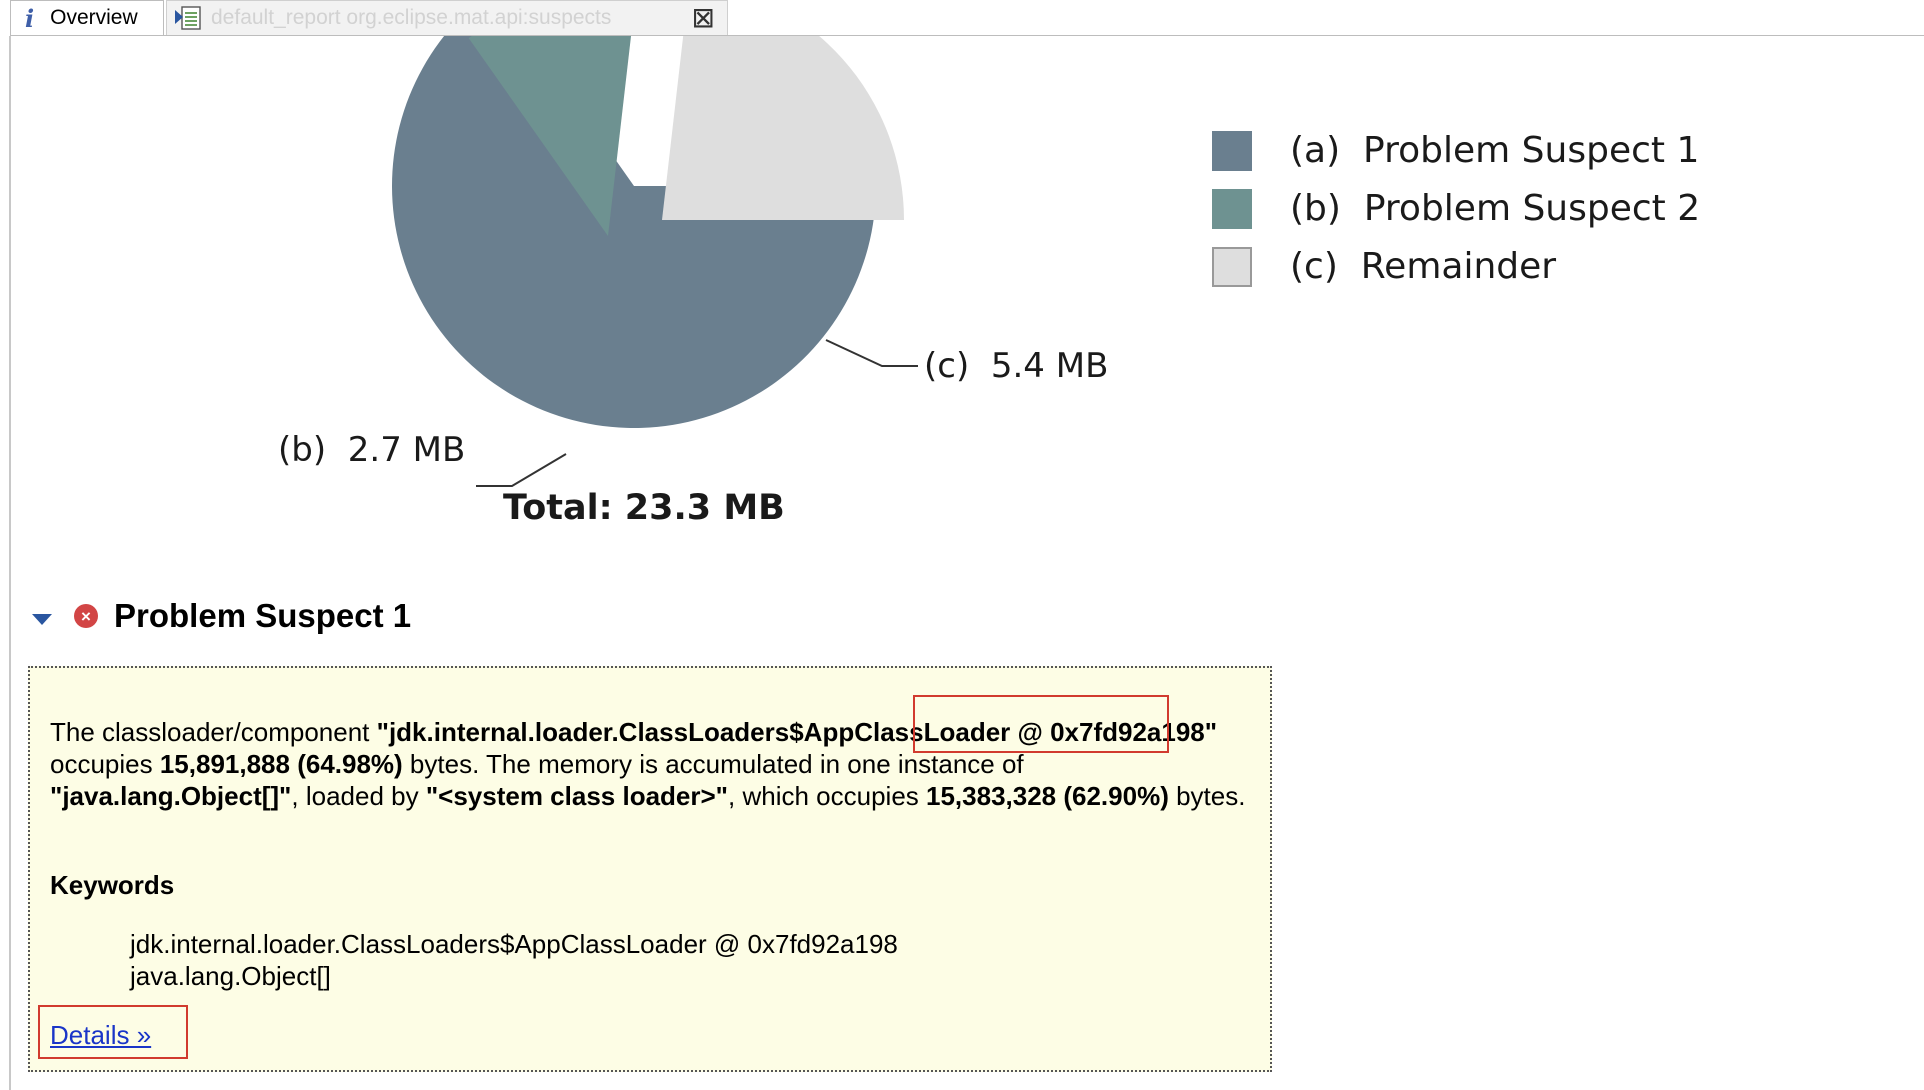 The height and width of the screenshot is (1090, 1924). I want to click on tab-overview-label: Overview, so click(94, 17).